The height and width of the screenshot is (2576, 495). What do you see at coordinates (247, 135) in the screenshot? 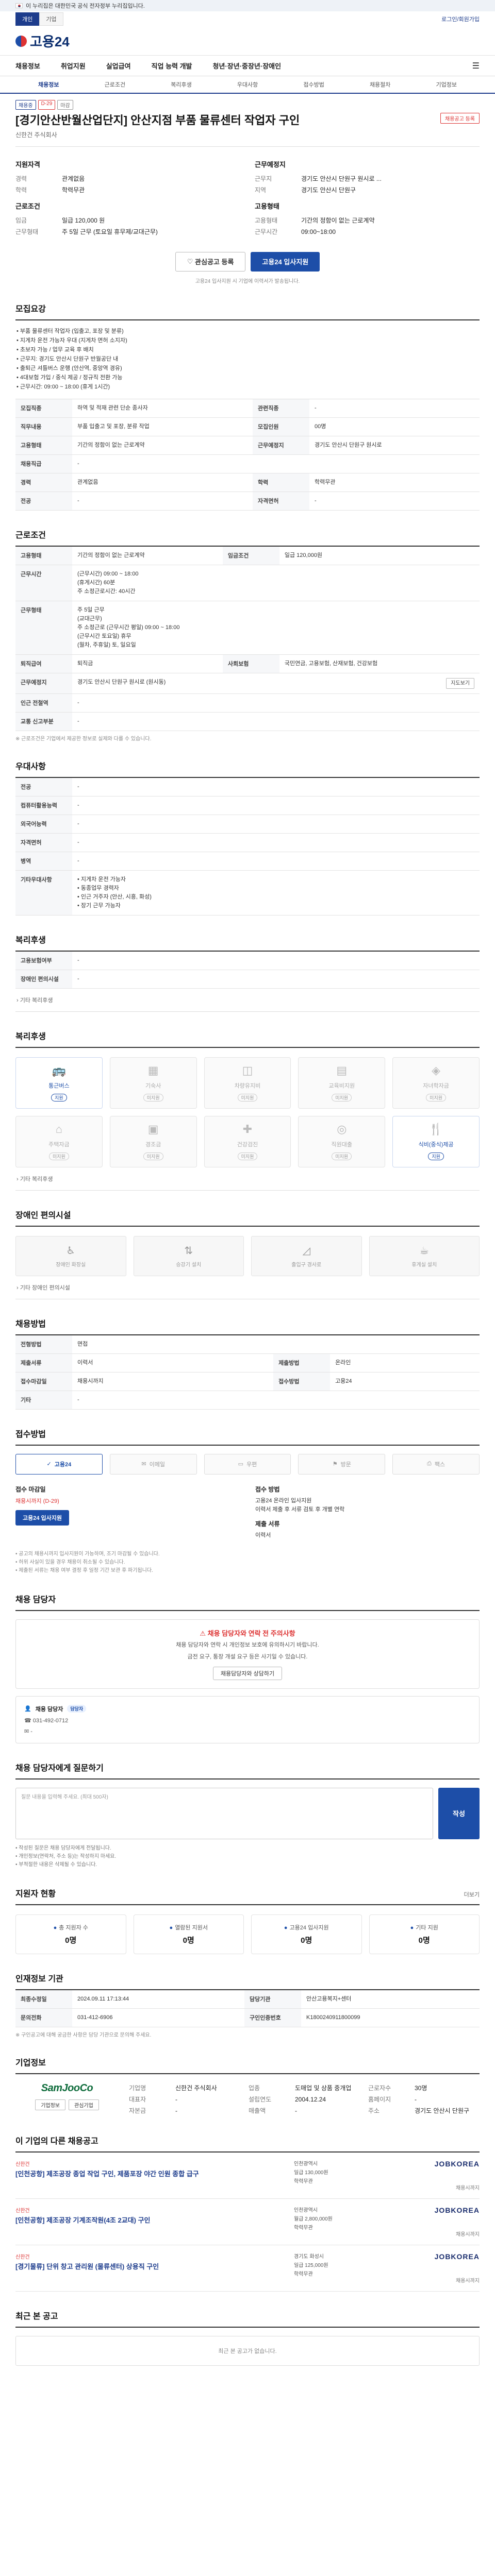
I see `company-name: 신한건 주식회사` at bounding box center [247, 135].